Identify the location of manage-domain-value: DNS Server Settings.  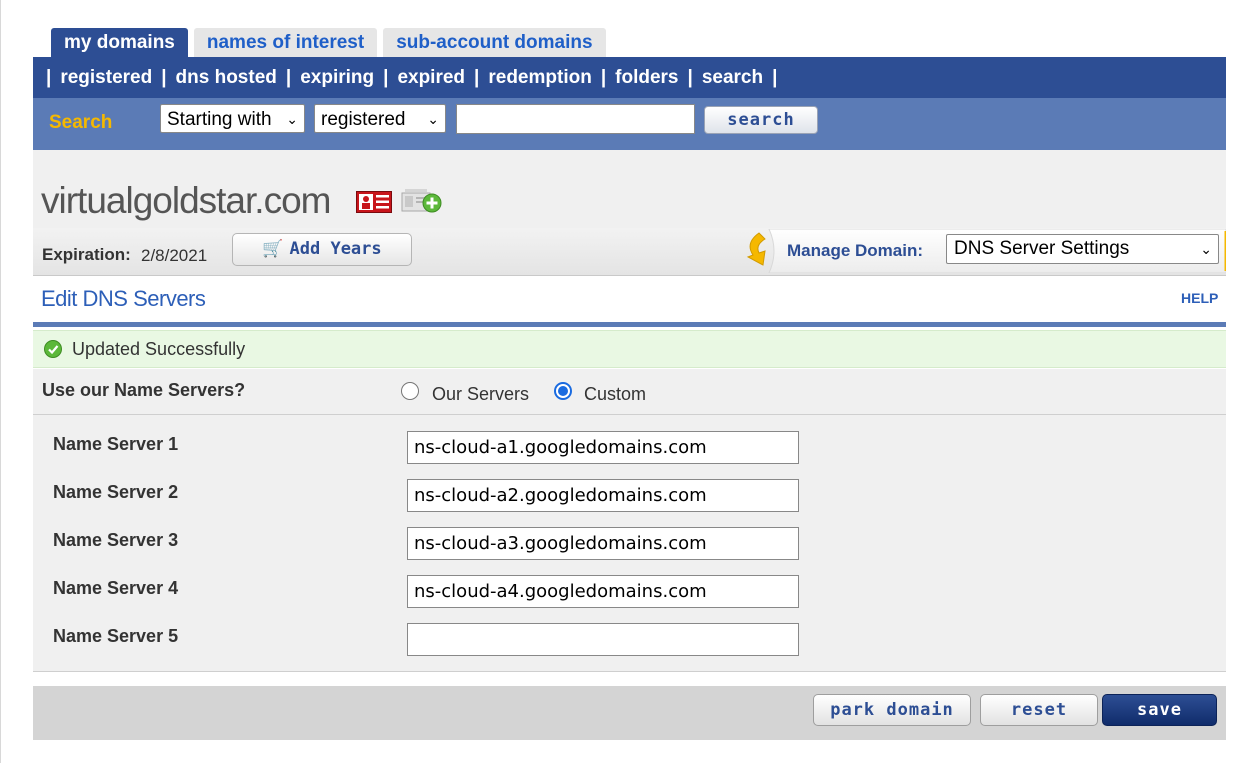
(1042, 248).